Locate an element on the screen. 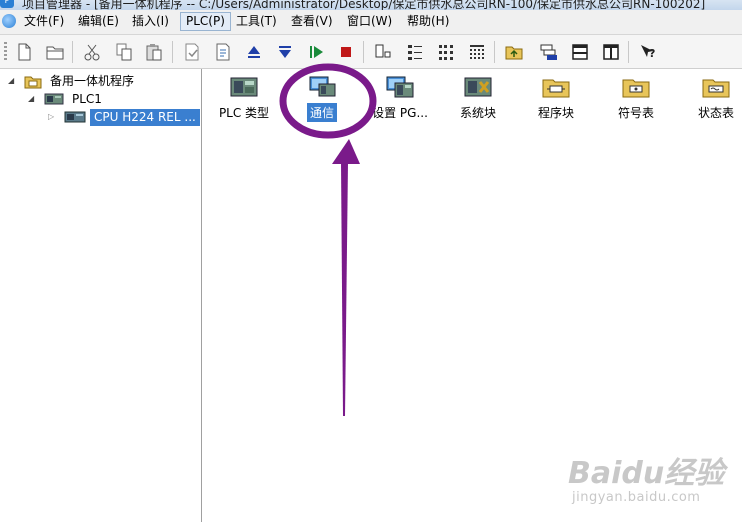 The height and width of the screenshot is (522, 742). grid-icon is located at coordinates (446, 52).